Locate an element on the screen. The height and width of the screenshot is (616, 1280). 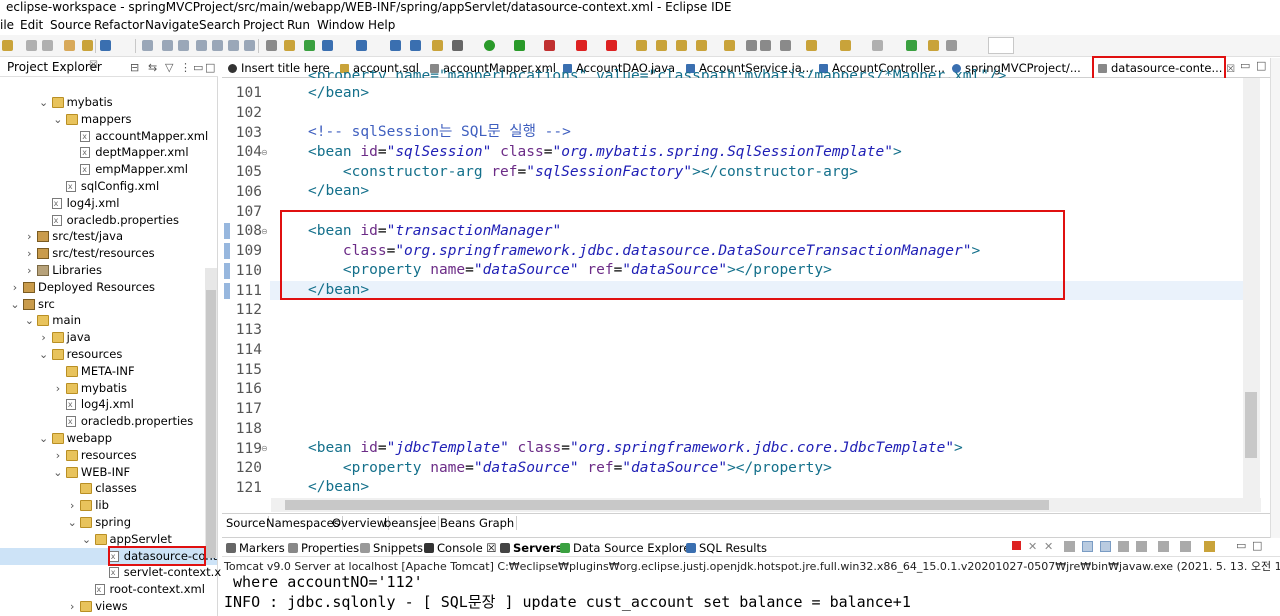
new-package-icon is located at coordinates (661, 45).